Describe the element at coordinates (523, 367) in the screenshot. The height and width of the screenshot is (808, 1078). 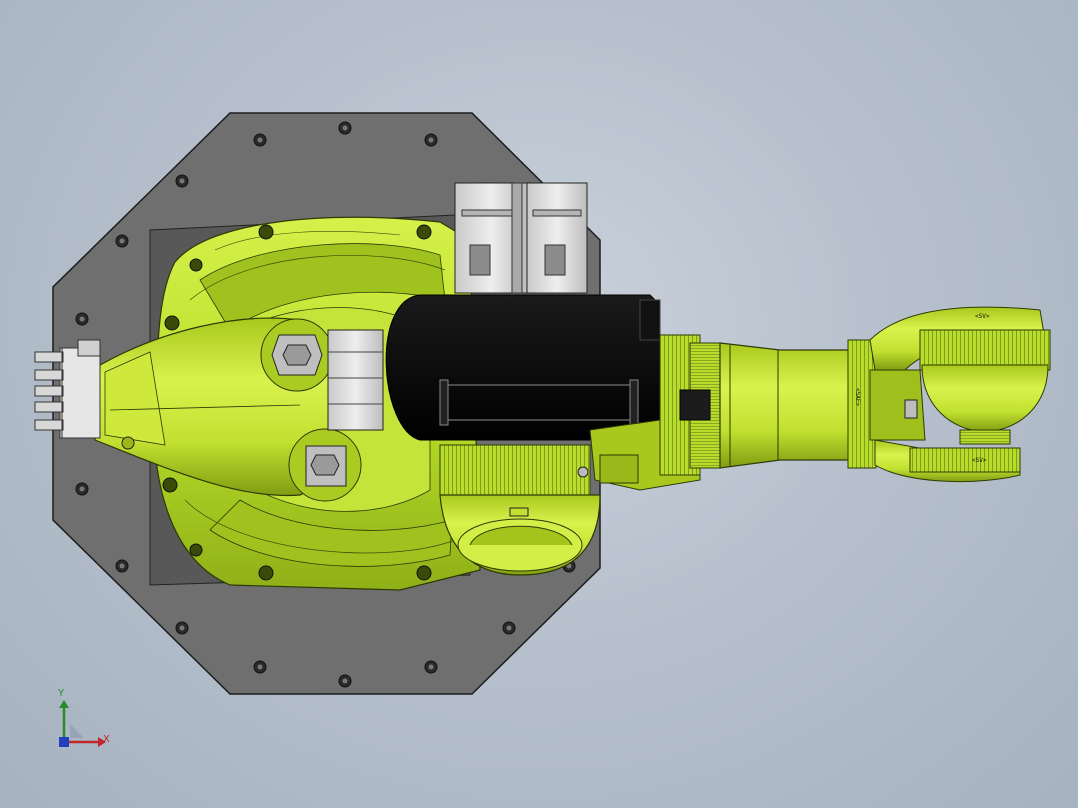
I see `black-motor` at that location.